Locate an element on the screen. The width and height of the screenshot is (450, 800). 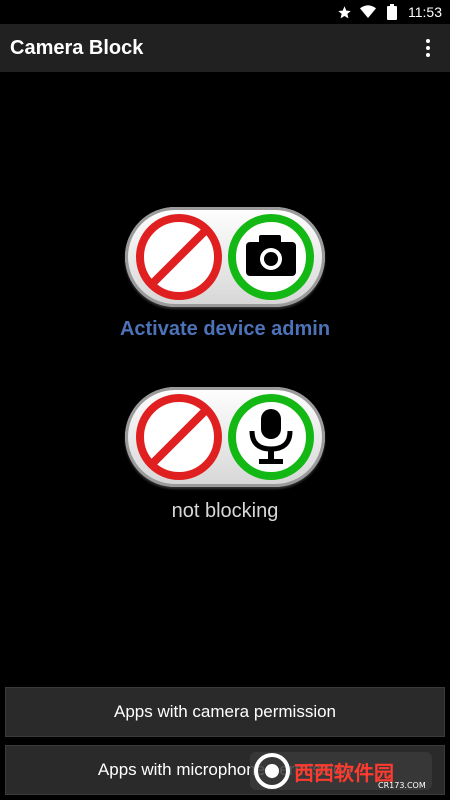
microphone-block-status: not blocking is located at coordinates (225, 511).